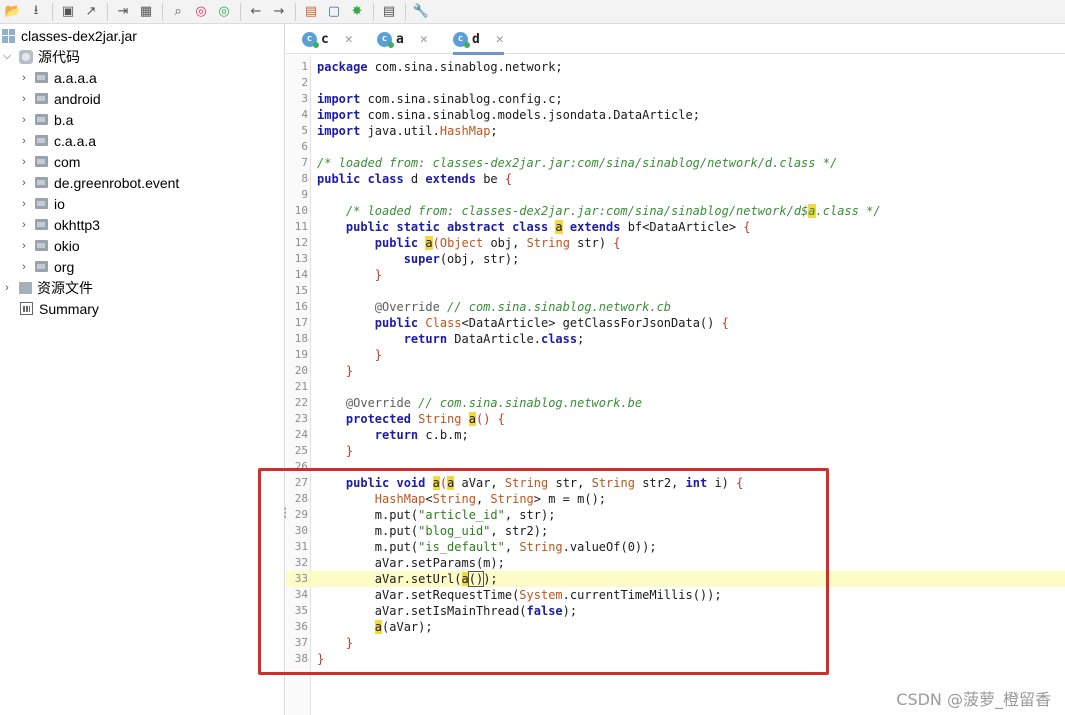 The image size is (1065, 715). I want to click on tree-summary-node: Summary, so click(49, 308).